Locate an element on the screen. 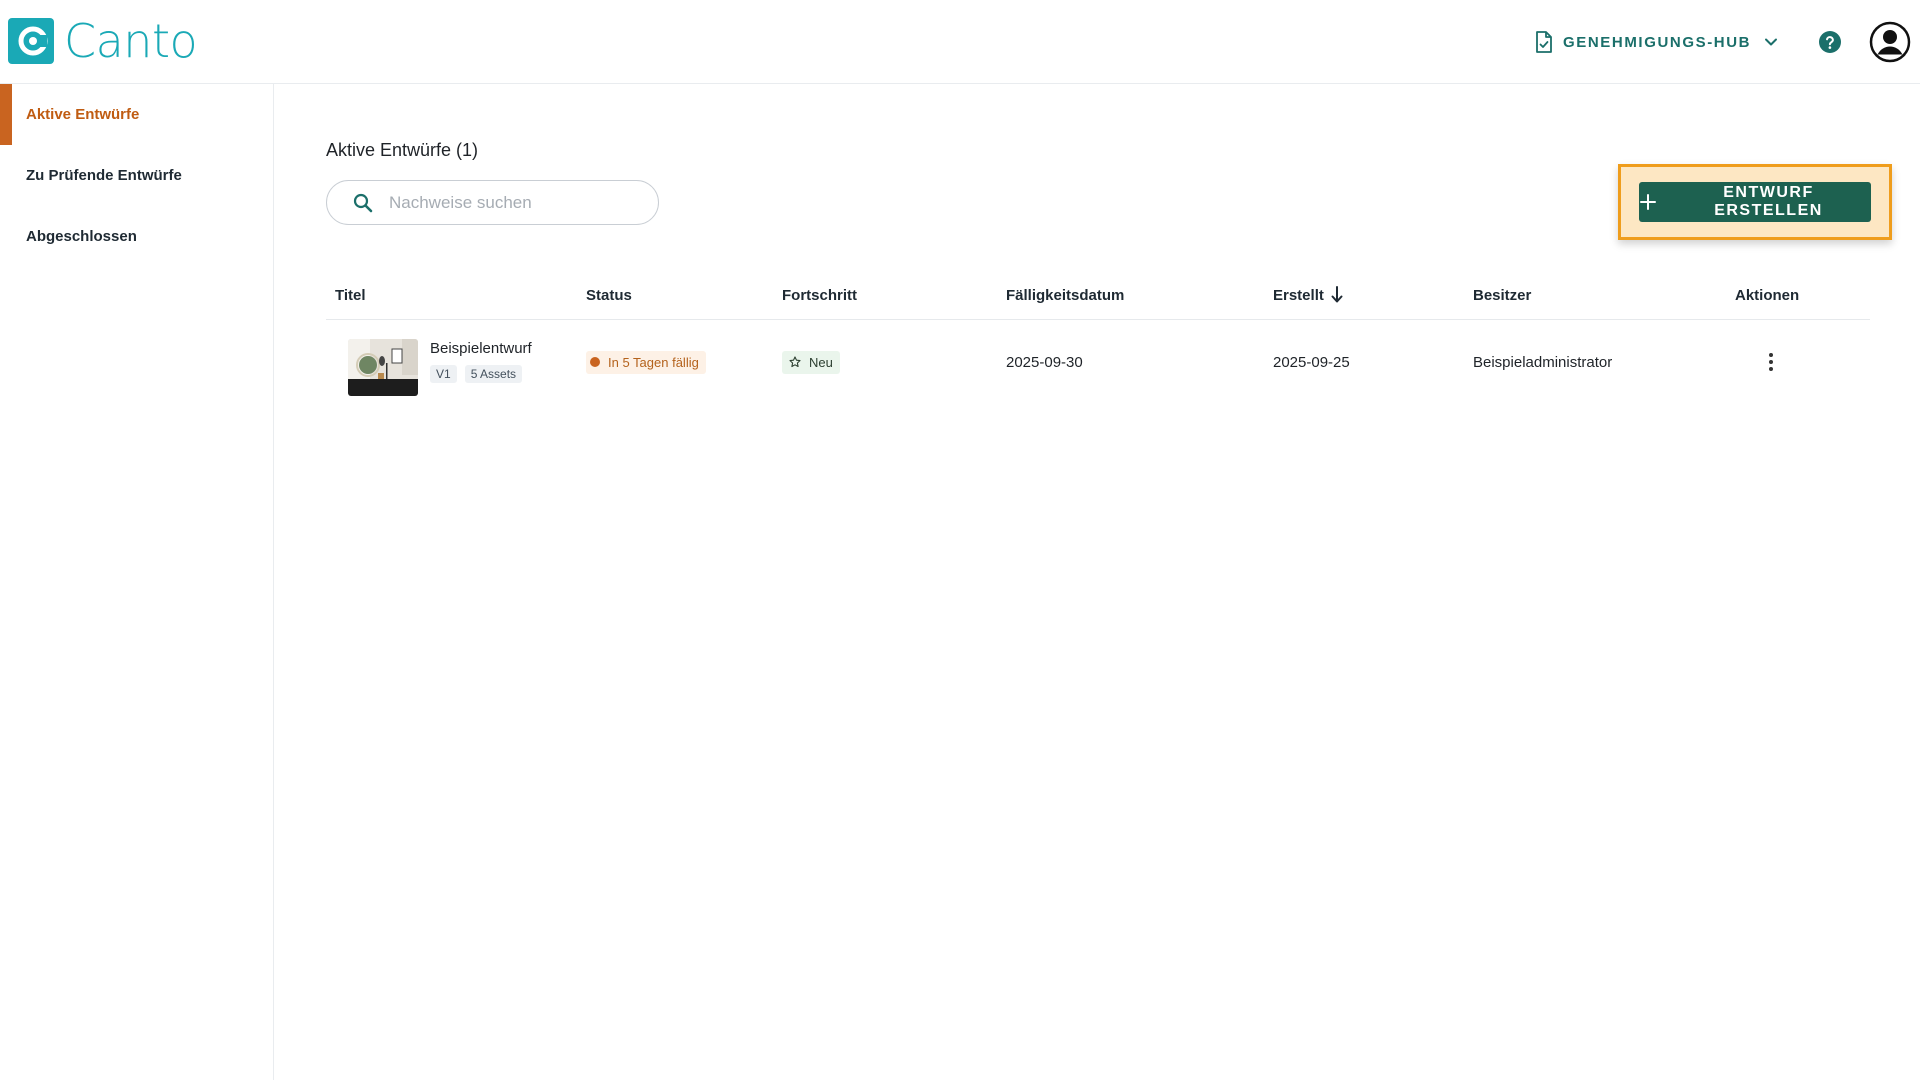  help-button is located at coordinates (1830, 42).